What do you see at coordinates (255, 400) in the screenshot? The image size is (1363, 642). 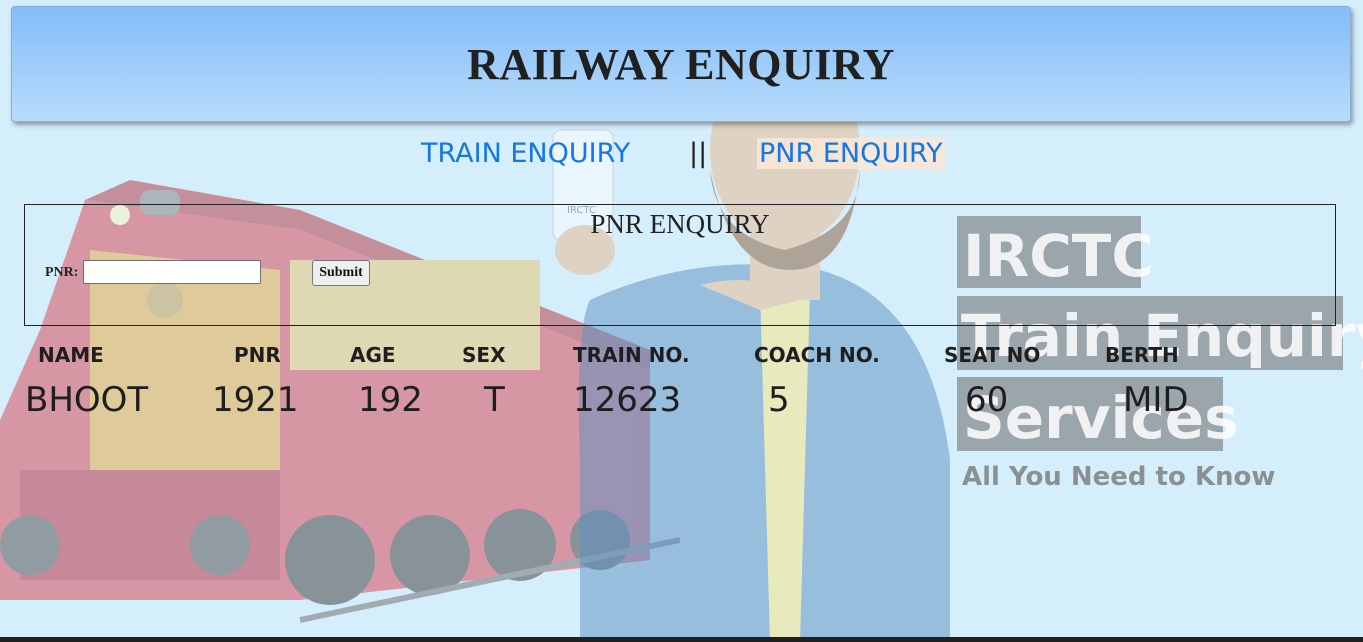 I see `cell-pnr: 1921` at bounding box center [255, 400].